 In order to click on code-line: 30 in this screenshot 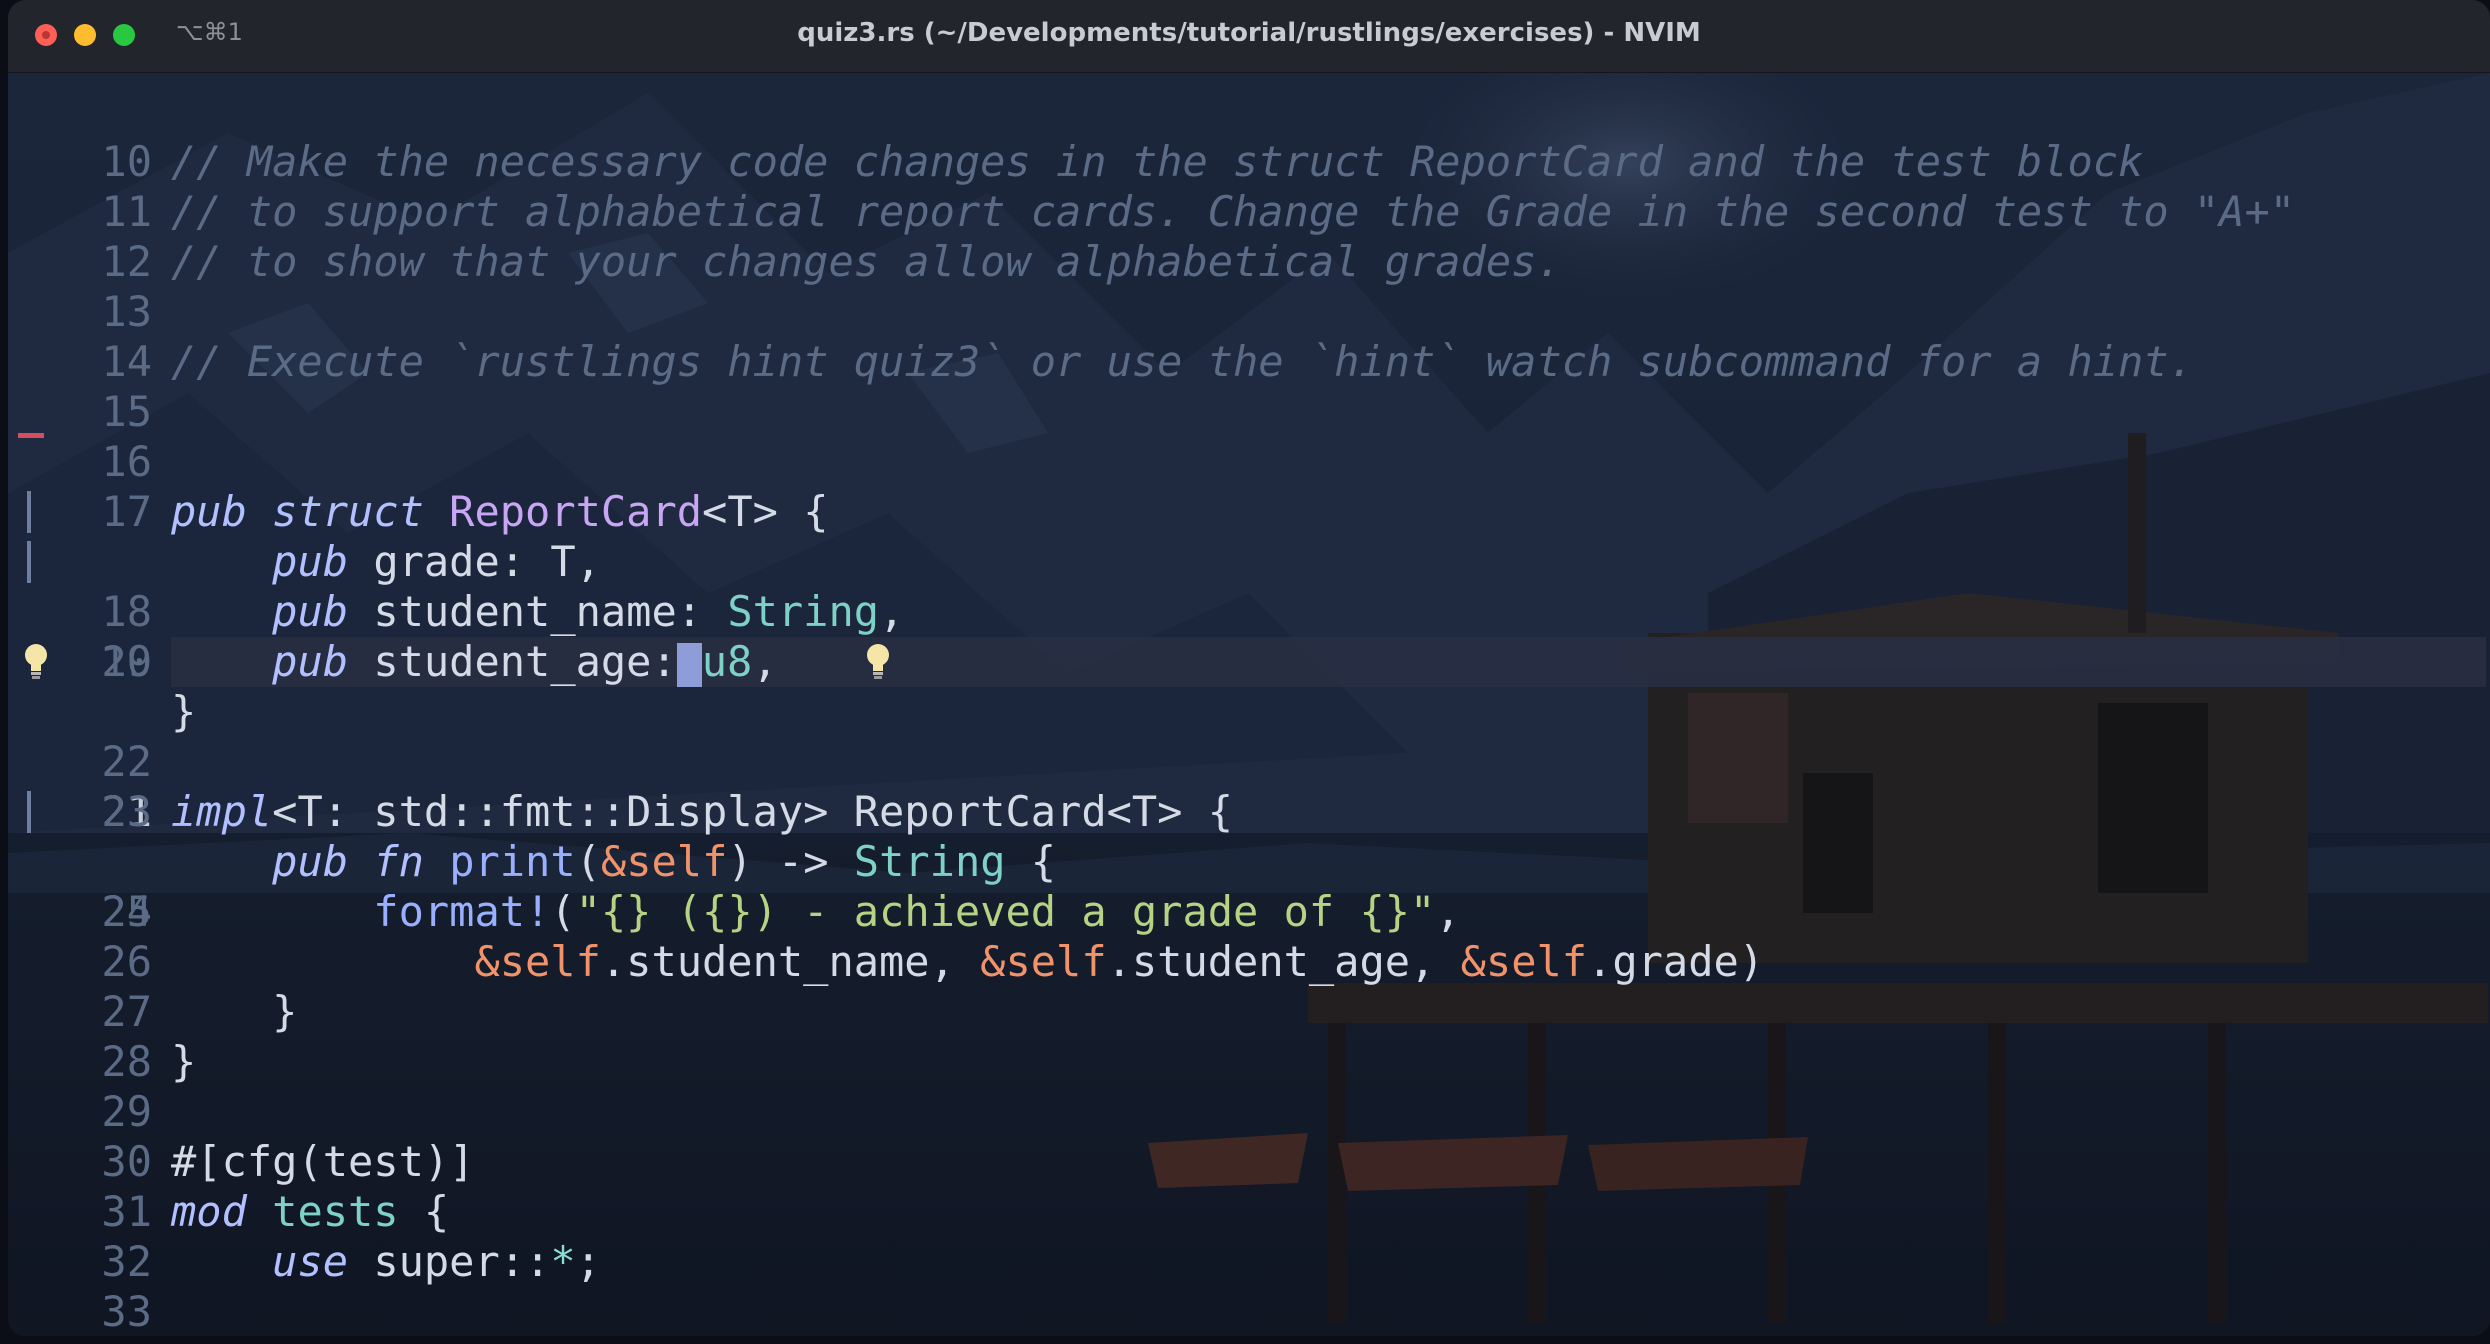, I will do `click(1249, 1136)`.